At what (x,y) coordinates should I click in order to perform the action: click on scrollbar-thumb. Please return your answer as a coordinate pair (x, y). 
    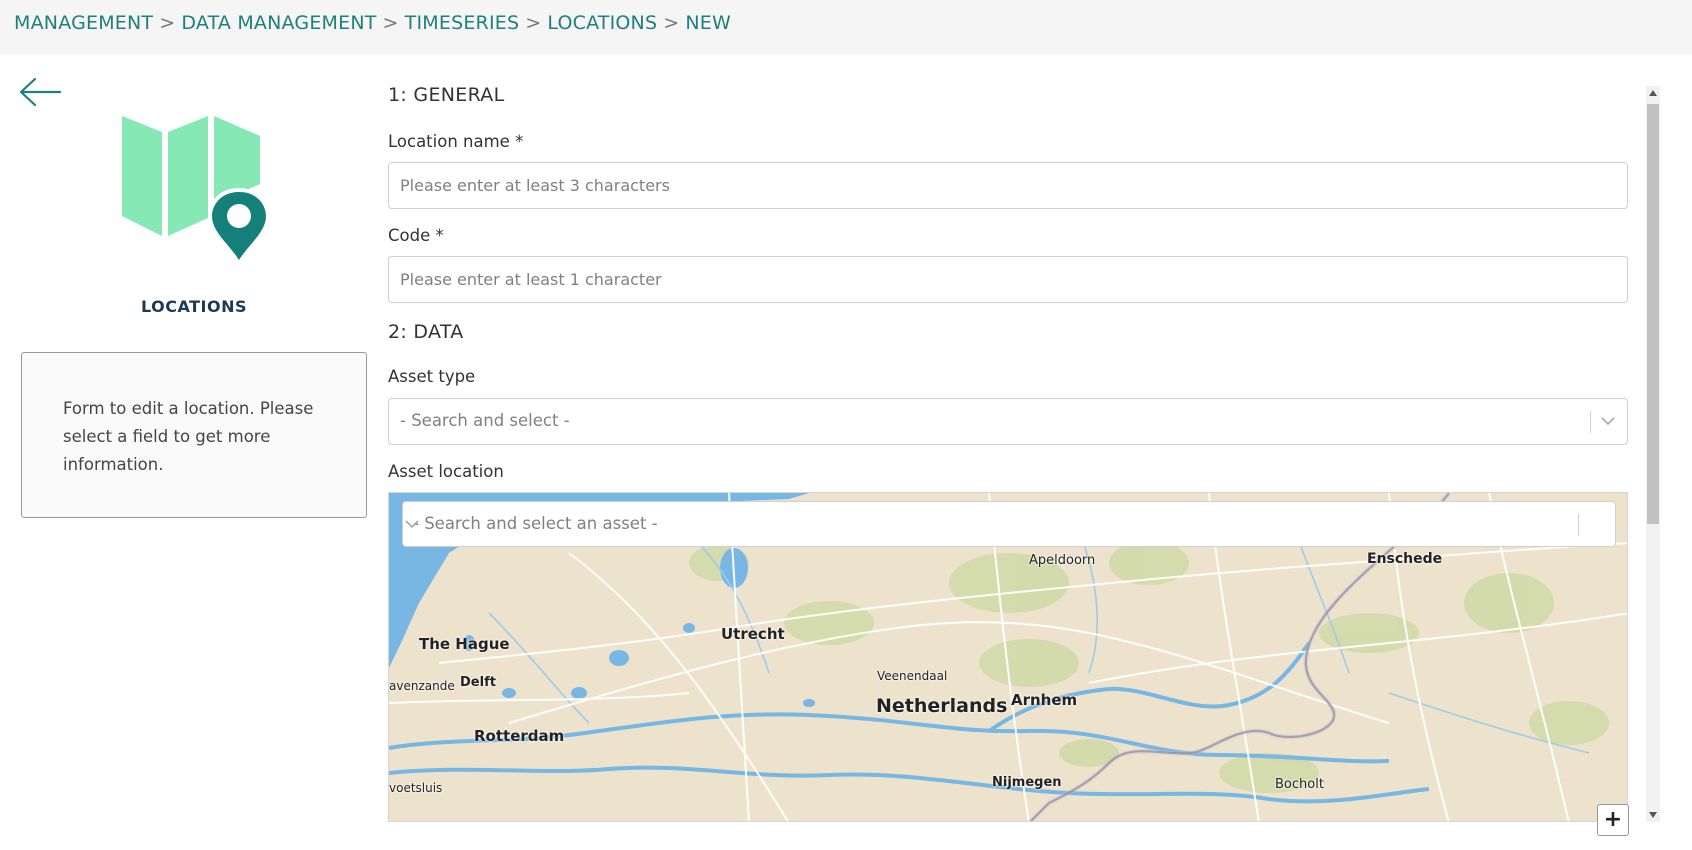
    Looking at the image, I should click on (1653, 314).